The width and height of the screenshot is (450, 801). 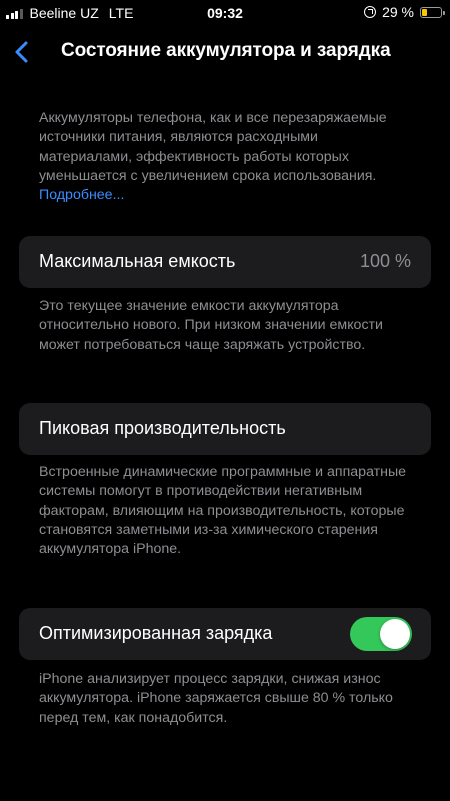 What do you see at coordinates (432, 12) in the screenshot?
I see `battery-icon` at bounding box center [432, 12].